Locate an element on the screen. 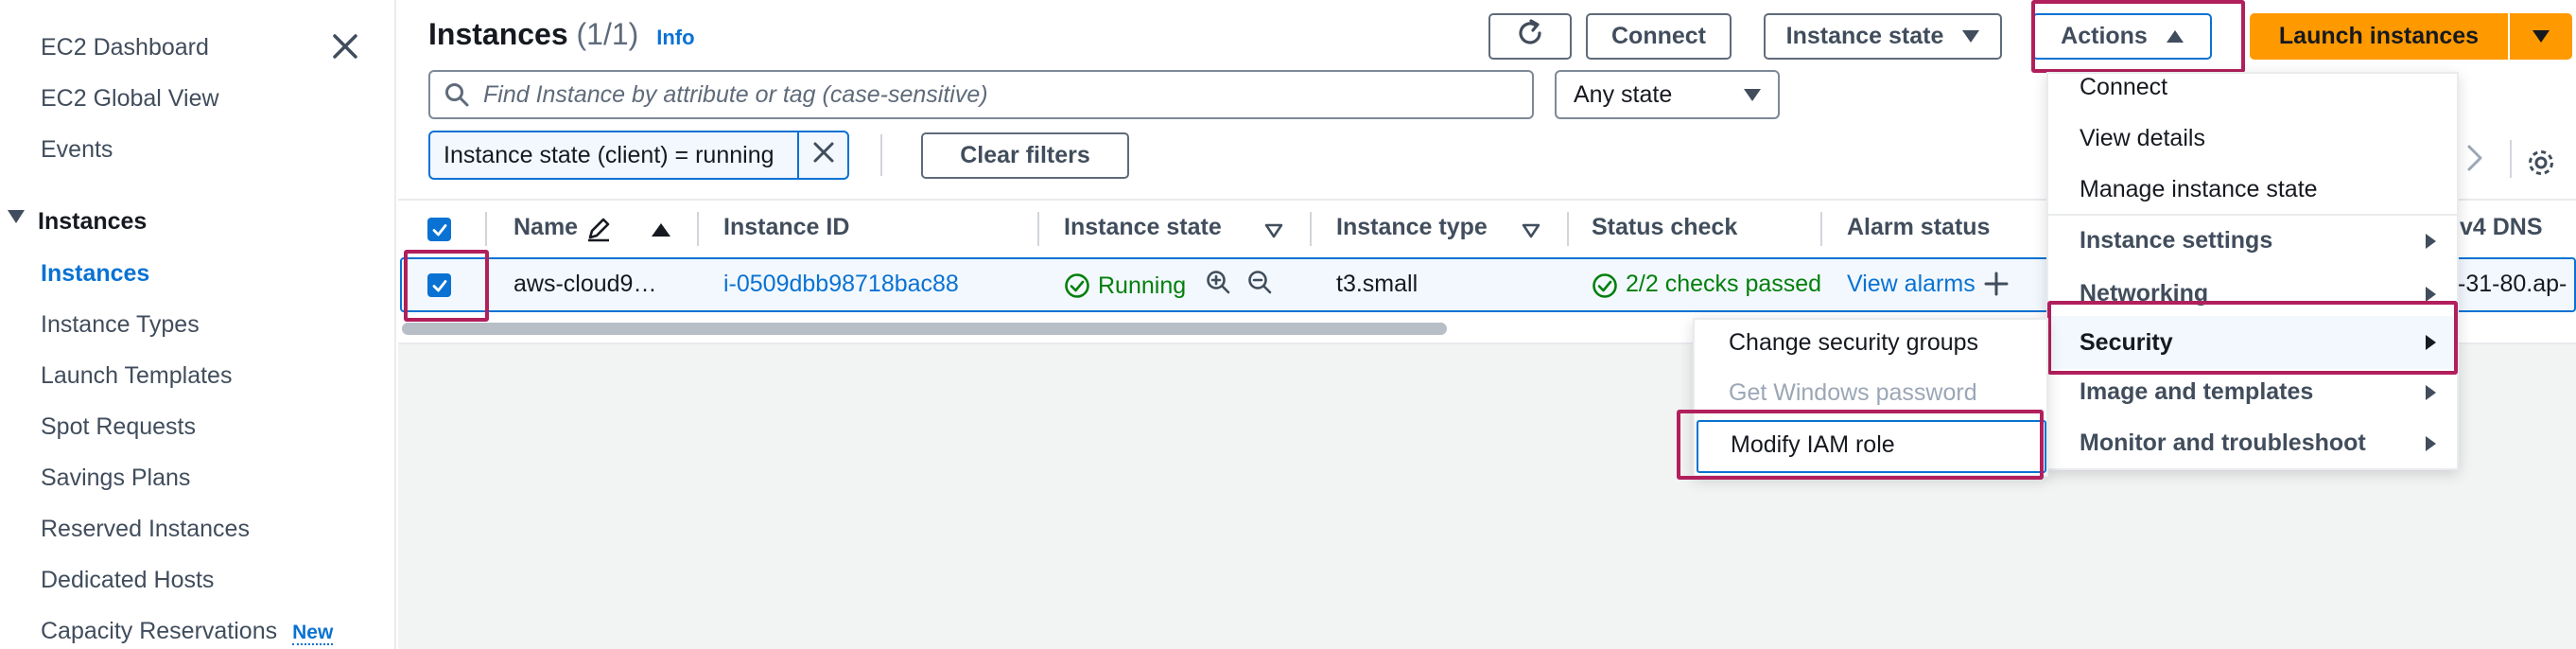 Image resolution: width=2576 pixels, height=649 pixels. clear-filters-button: Clear filters is located at coordinates (1025, 155).